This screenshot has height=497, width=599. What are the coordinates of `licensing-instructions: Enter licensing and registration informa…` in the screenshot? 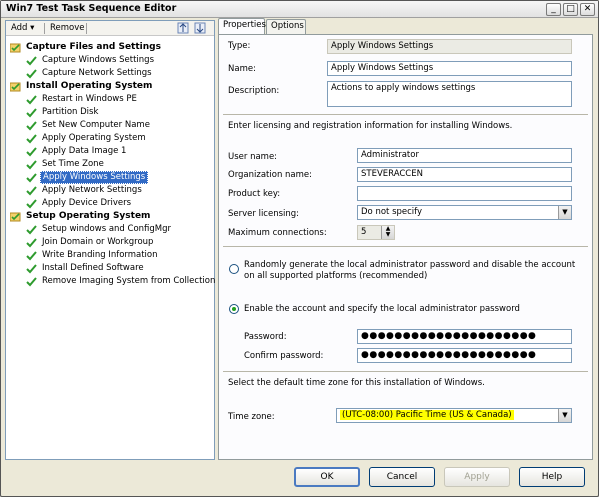 It's located at (370, 126).